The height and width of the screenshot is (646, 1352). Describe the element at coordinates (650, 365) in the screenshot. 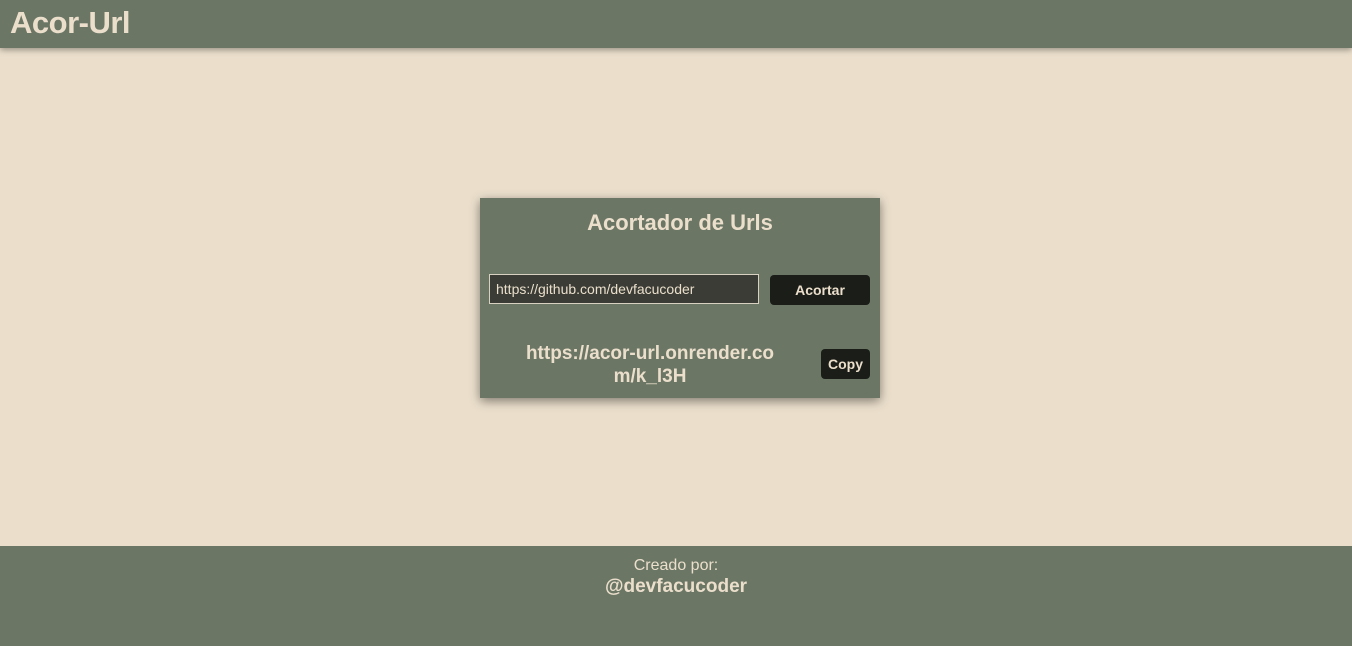

I see `short-url-result: https://acor-url.onrender.com/k_l3H` at that location.